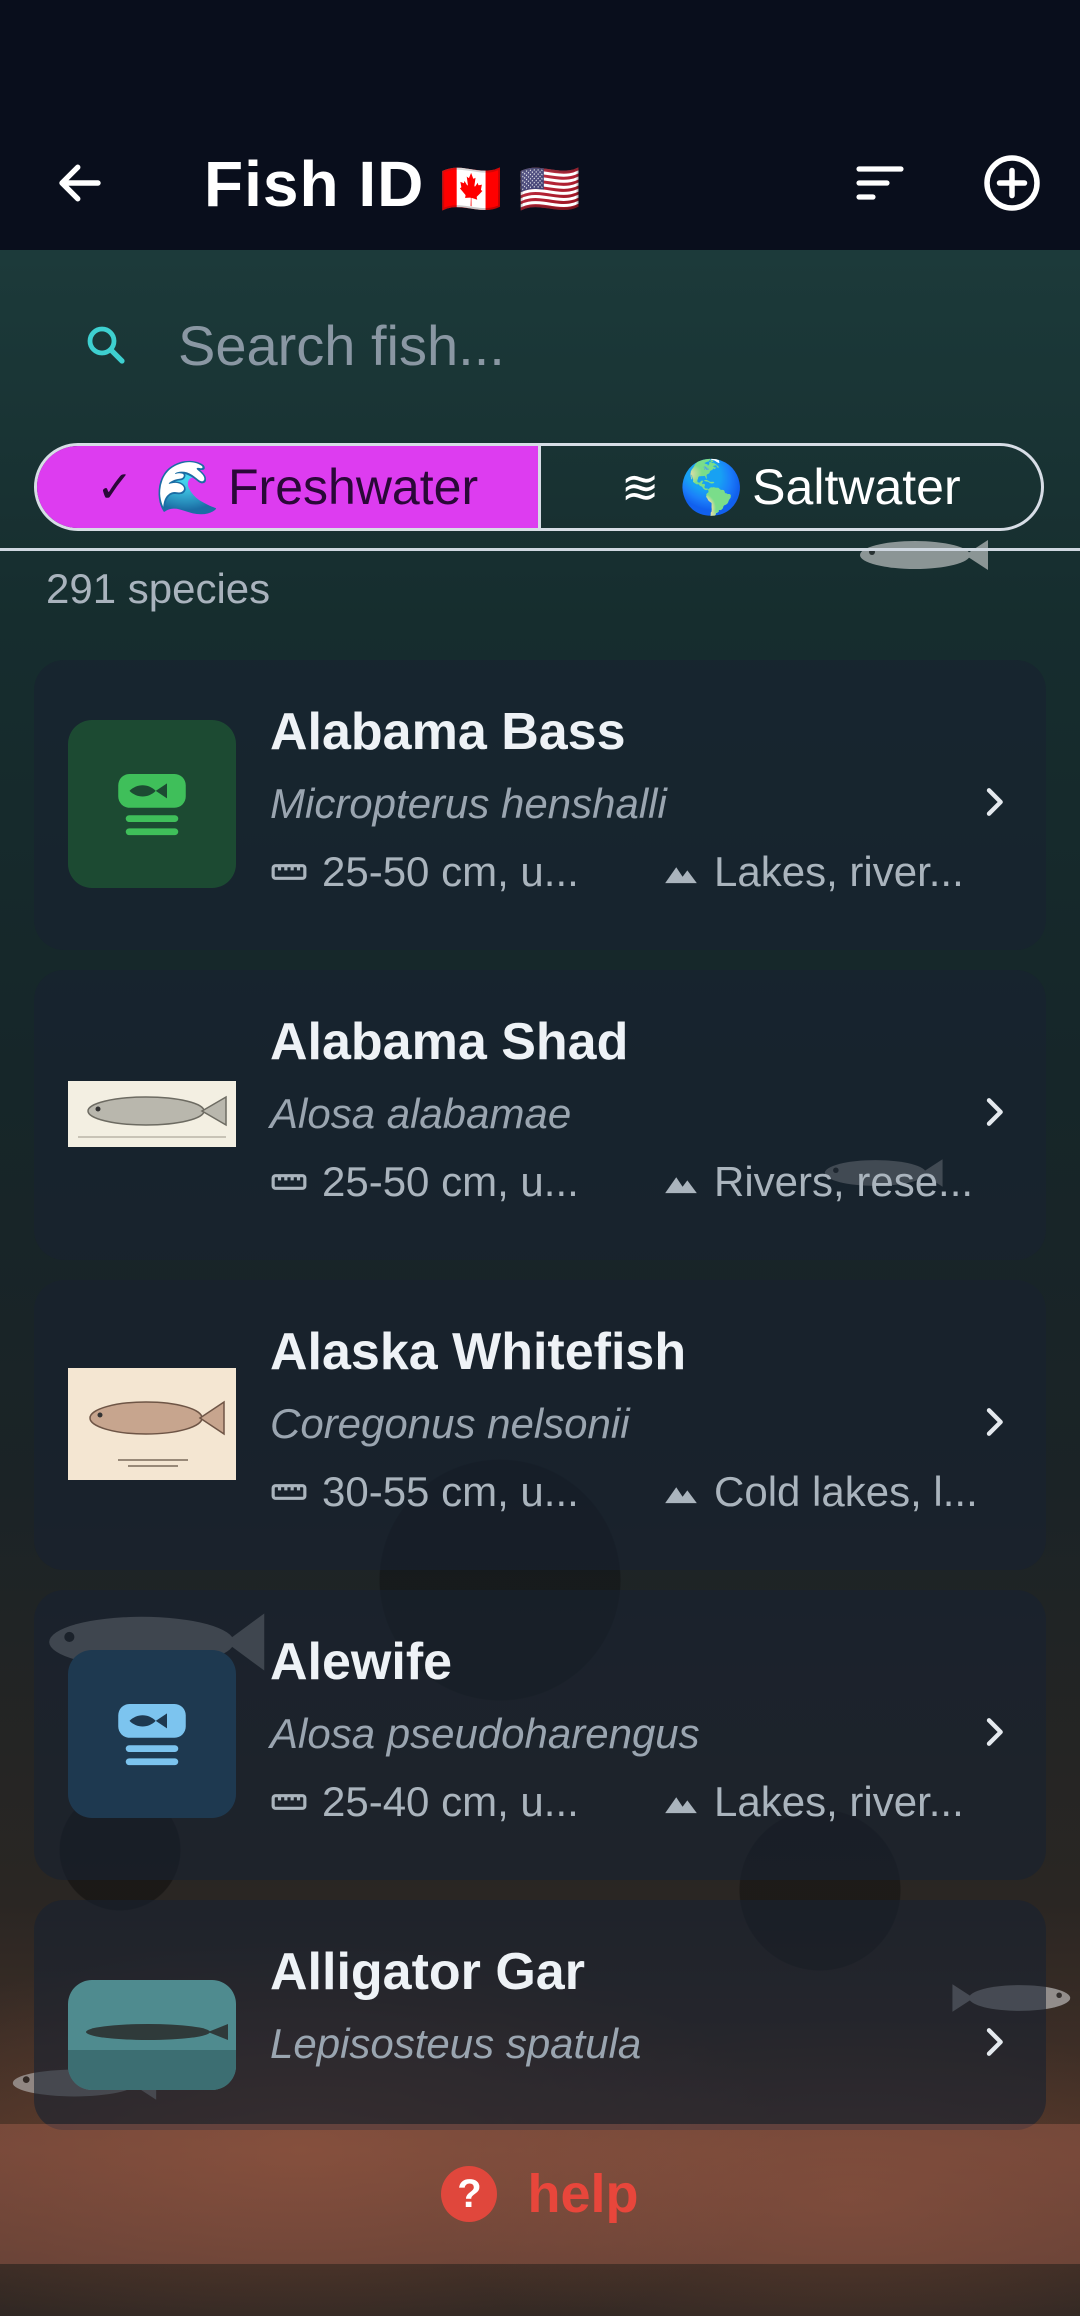  I want to click on saltwater-label: Saltwater, so click(856, 487).